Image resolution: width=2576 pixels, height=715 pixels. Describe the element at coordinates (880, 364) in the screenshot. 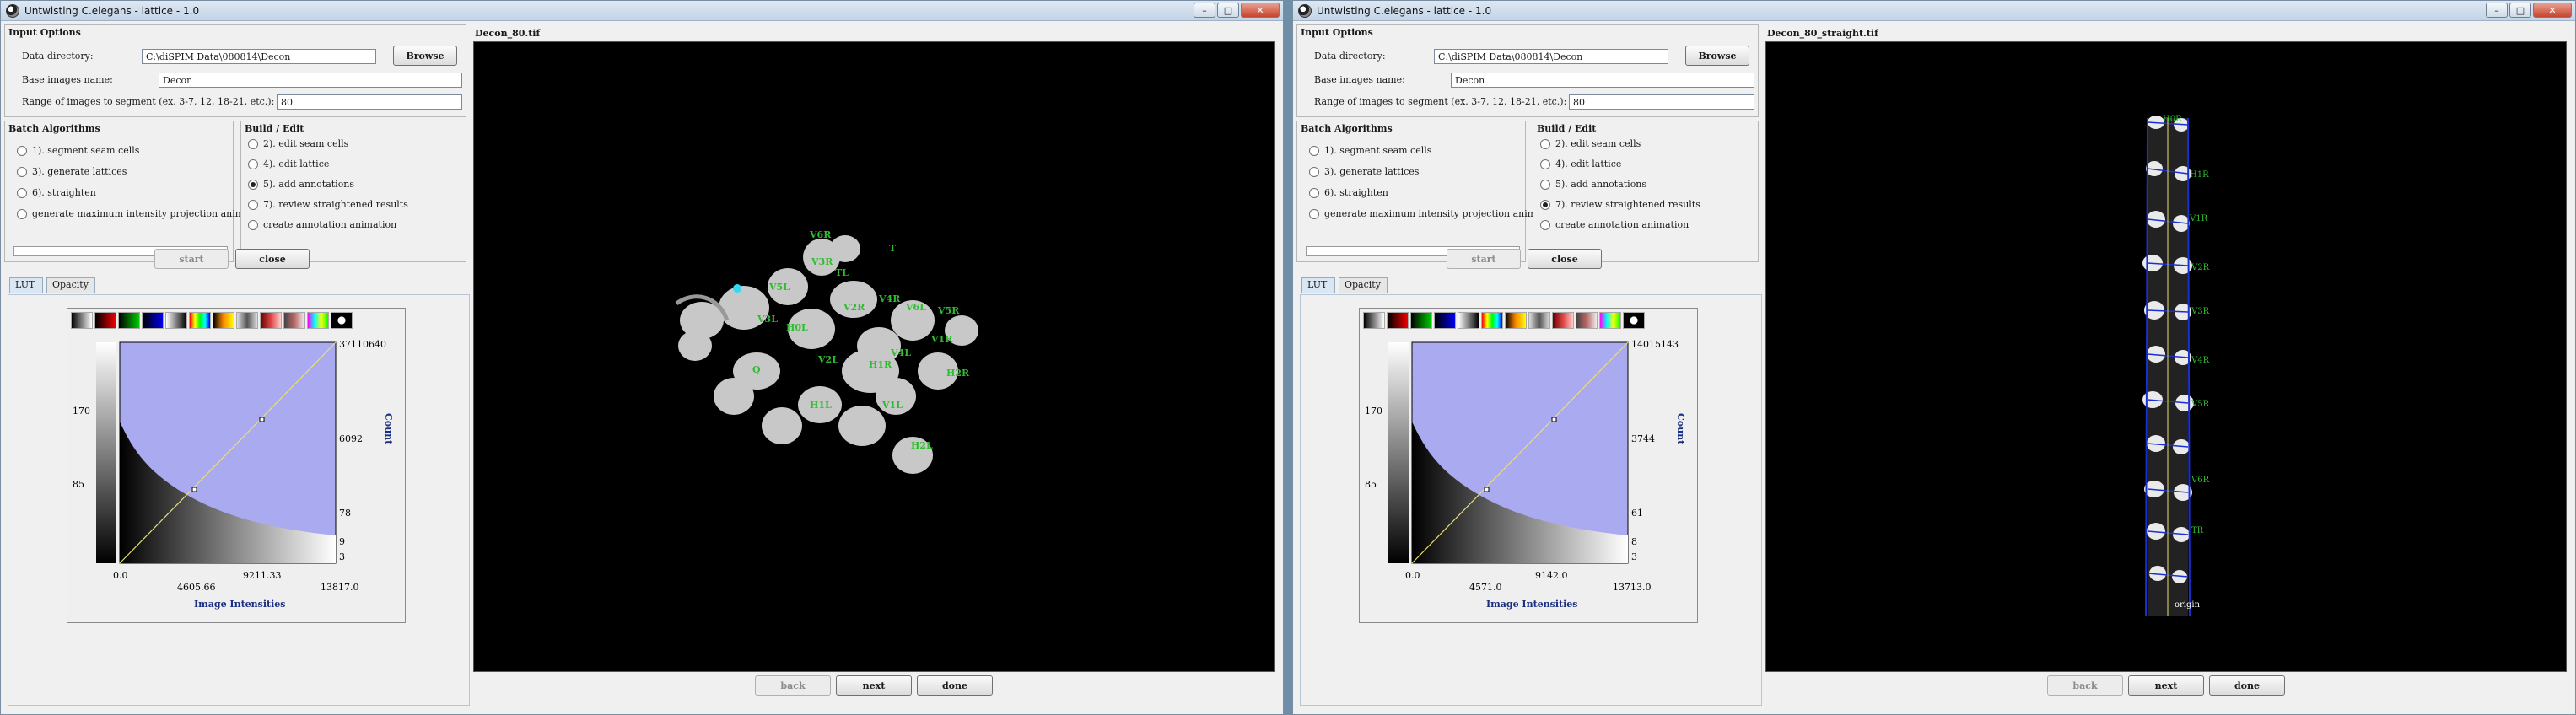

I see `annotation-label: H1R` at that location.